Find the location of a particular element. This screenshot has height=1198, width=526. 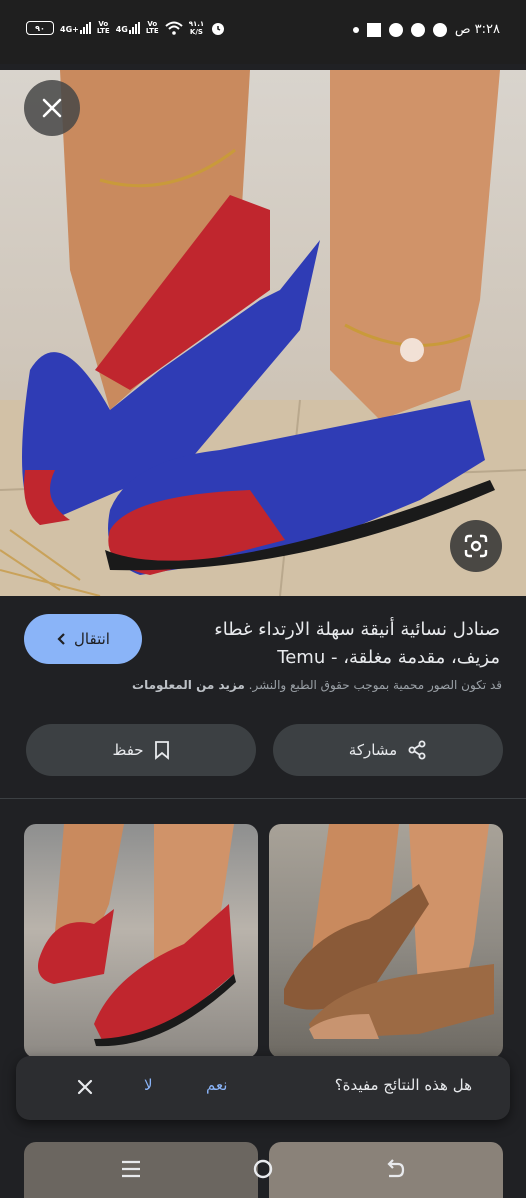

net2-label: 4G is located at coordinates (121, 29).